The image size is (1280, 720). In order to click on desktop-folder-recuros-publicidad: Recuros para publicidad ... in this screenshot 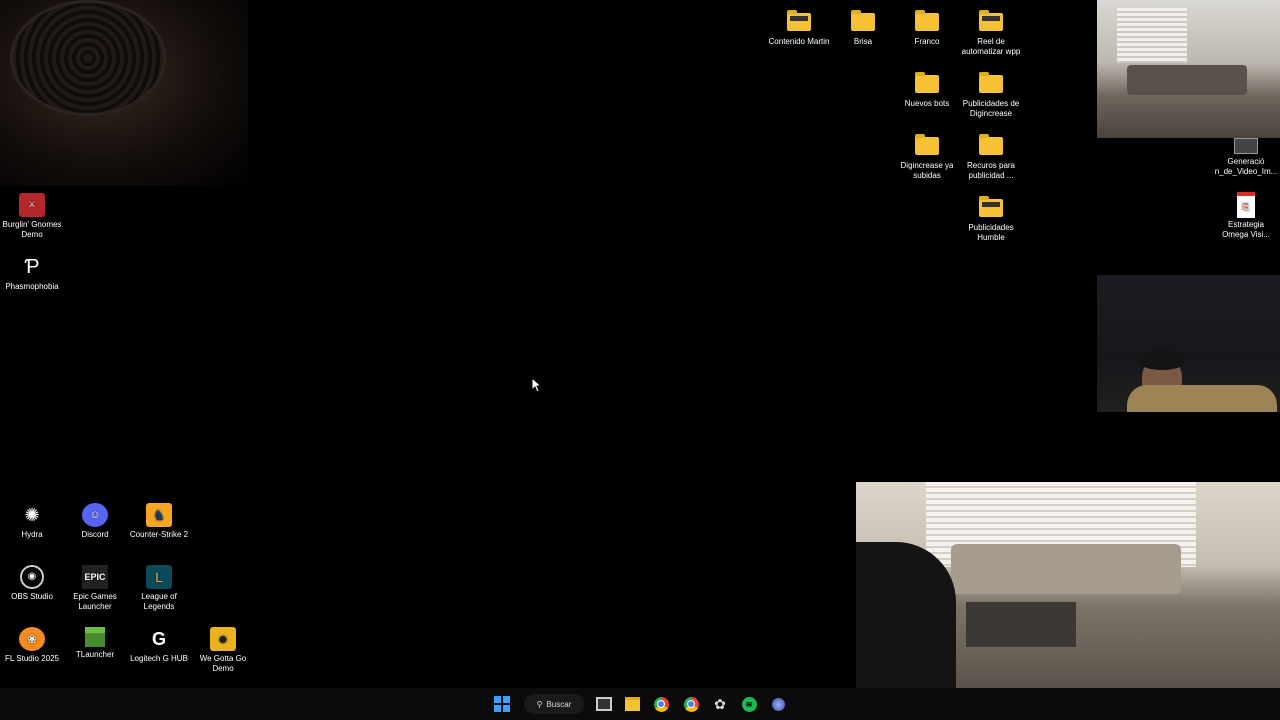, I will do `click(991, 157)`.